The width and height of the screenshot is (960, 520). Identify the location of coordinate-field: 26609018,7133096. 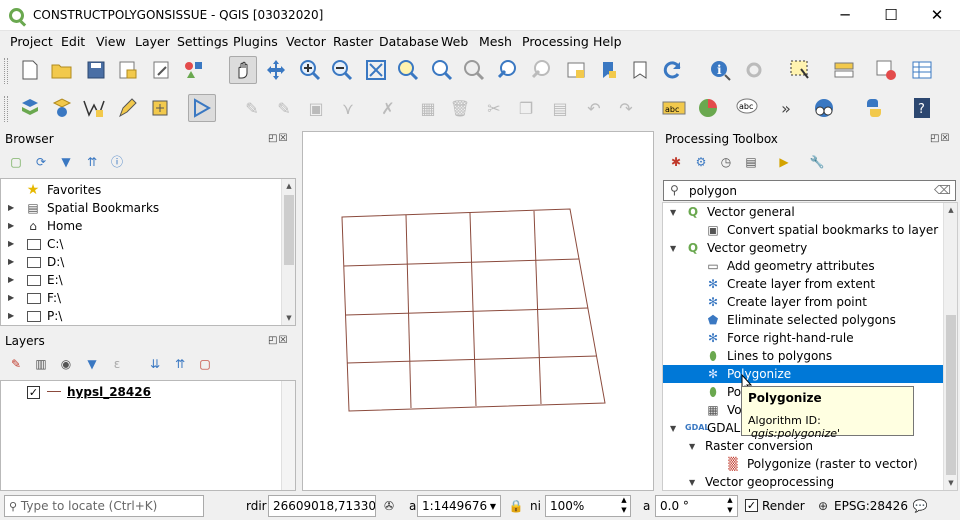
(322, 506).